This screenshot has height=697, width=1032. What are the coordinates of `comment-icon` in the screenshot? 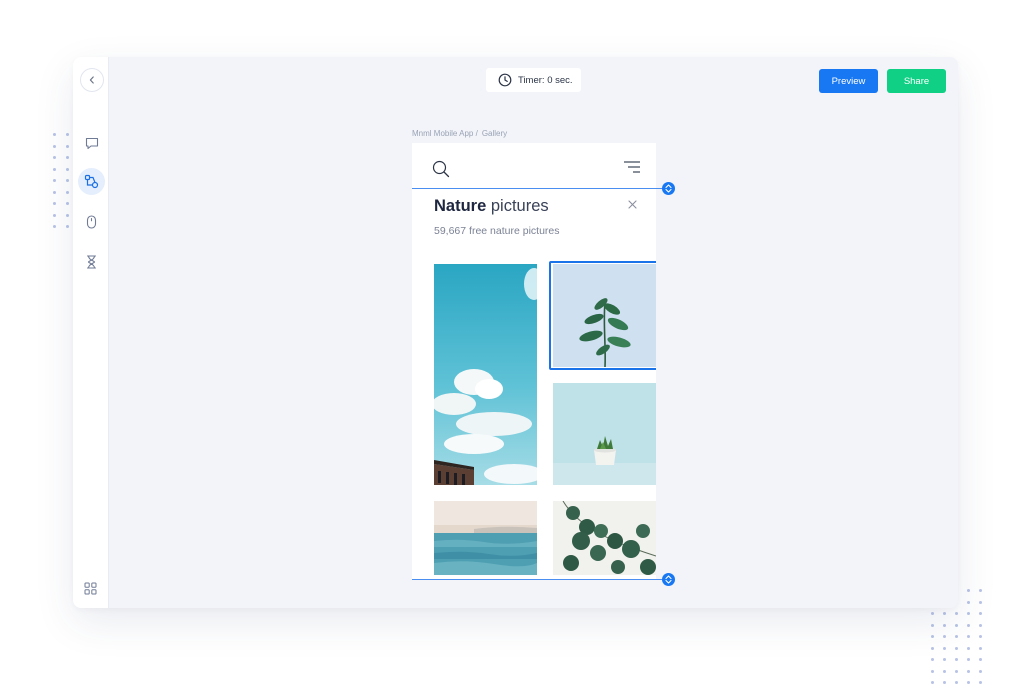 It's located at (91, 143).